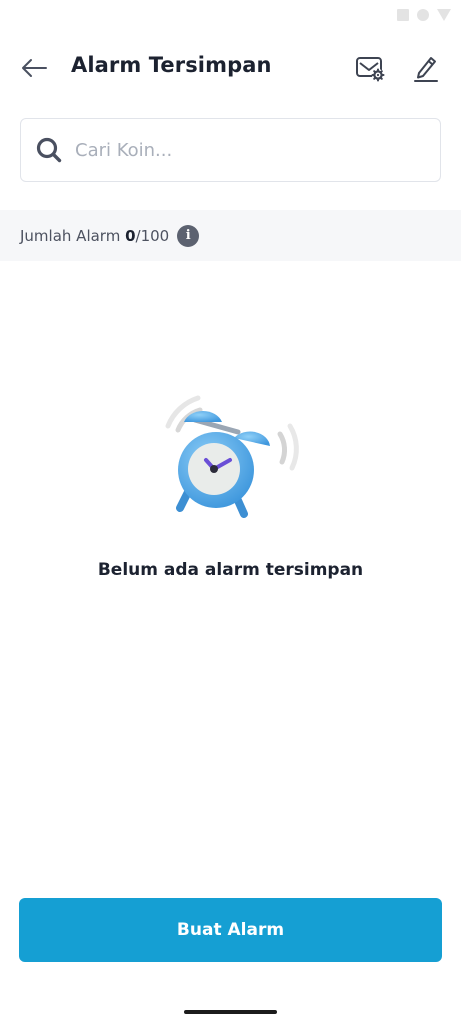  I want to click on alarm-count-max: /100, so click(152, 235).